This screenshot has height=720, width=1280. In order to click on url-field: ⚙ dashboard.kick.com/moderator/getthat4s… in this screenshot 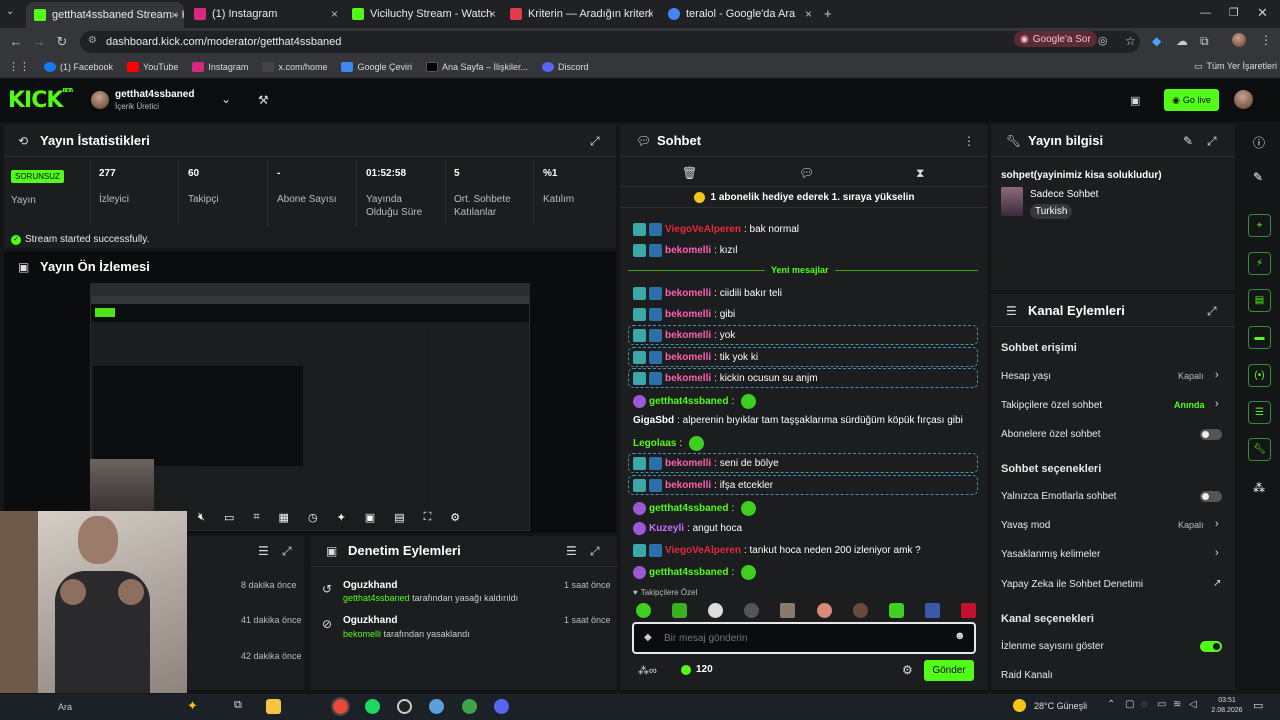, I will do `click(610, 42)`.